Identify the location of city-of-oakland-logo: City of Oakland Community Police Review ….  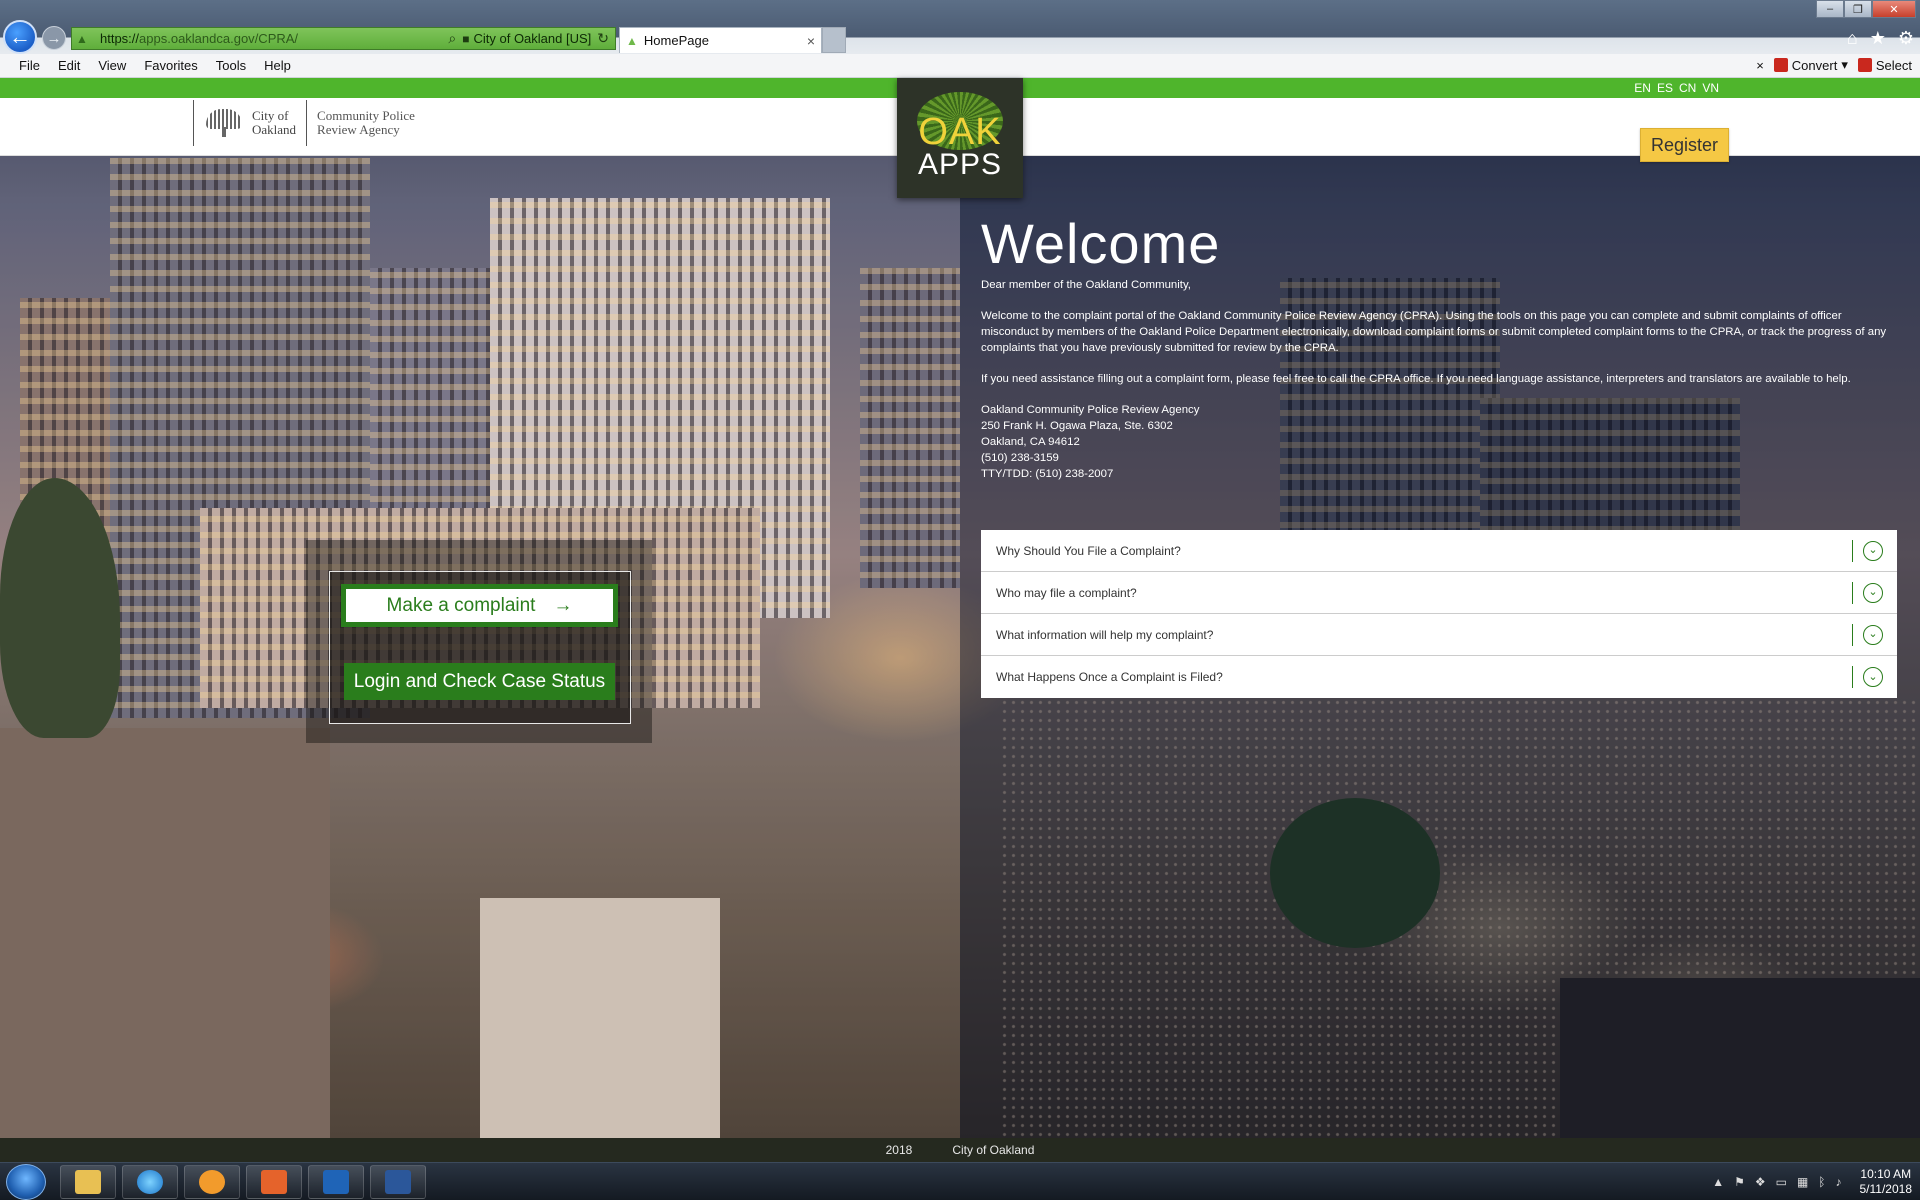
(304, 123).